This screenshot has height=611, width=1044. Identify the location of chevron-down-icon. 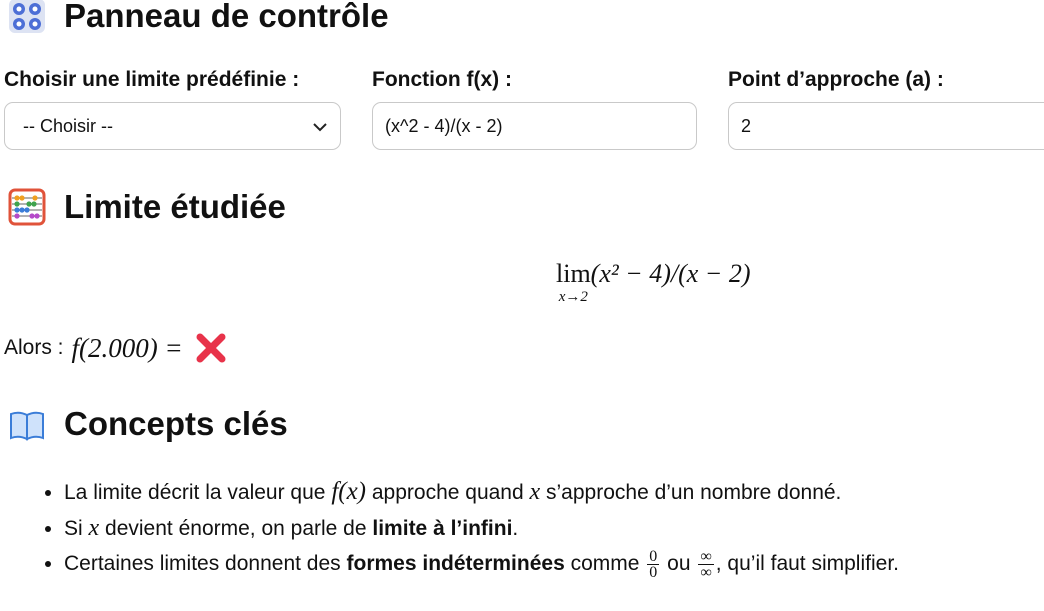
(320, 126).